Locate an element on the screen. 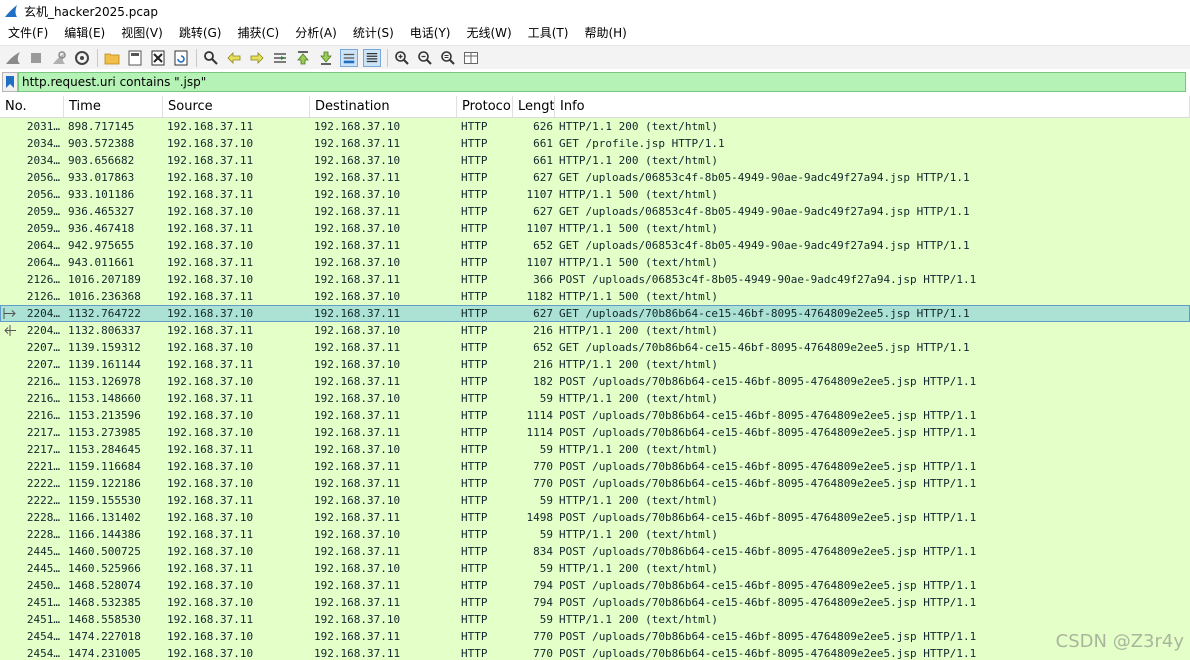  resize-columns-icon is located at coordinates (471, 58).